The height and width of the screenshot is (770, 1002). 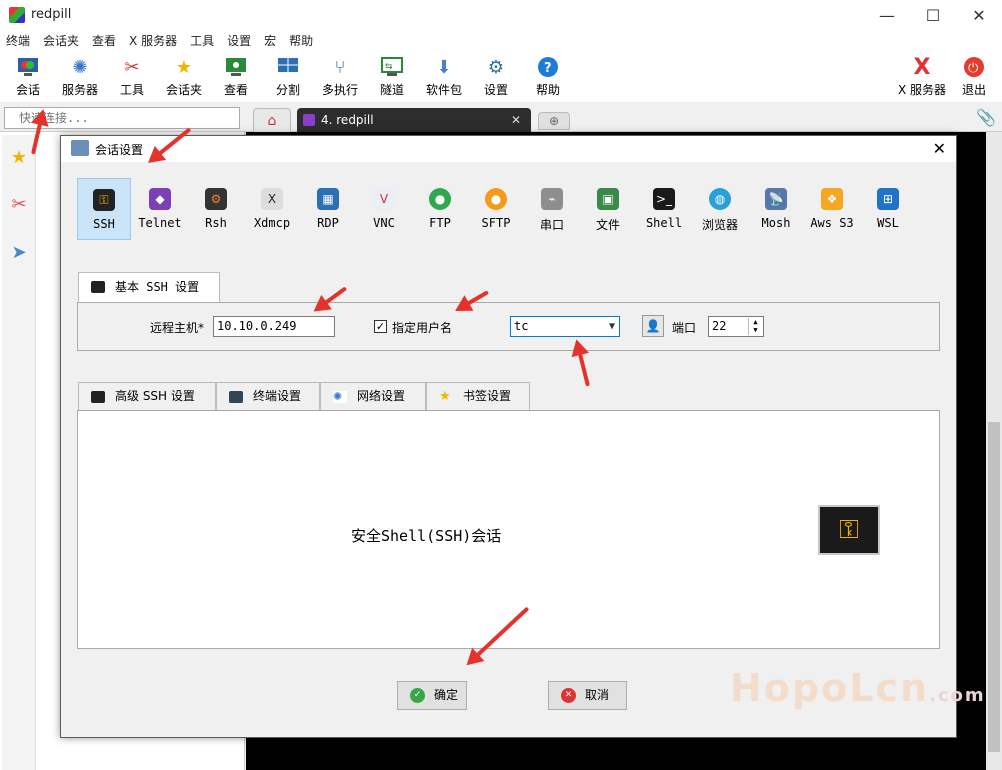 What do you see at coordinates (19, 252) in the screenshot?
I see `sidebar-send-icon: ➤` at bounding box center [19, 252].